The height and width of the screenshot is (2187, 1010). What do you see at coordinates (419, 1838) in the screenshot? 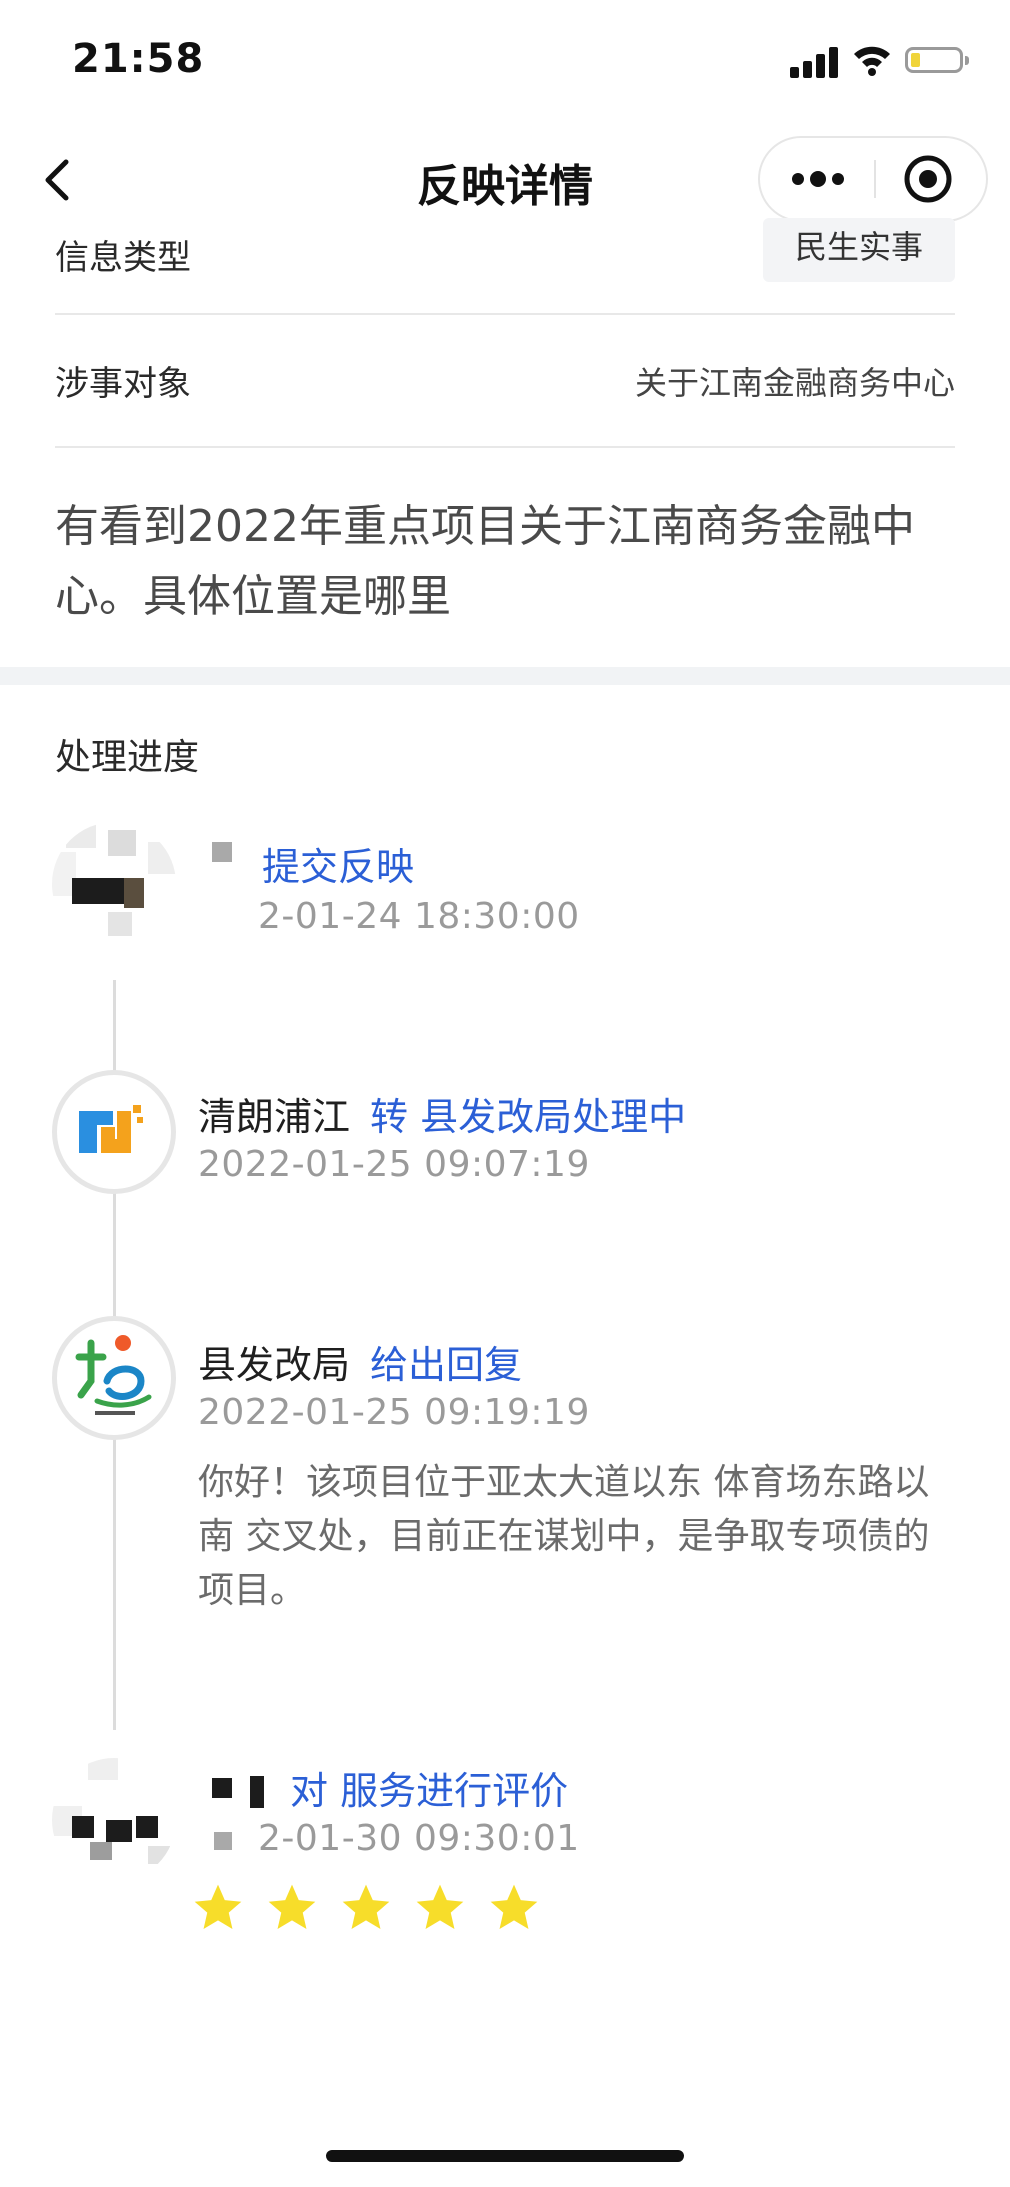
I see `entry-4-time: 2-01-30 09:30:01` at bounding box center [419, 1838].